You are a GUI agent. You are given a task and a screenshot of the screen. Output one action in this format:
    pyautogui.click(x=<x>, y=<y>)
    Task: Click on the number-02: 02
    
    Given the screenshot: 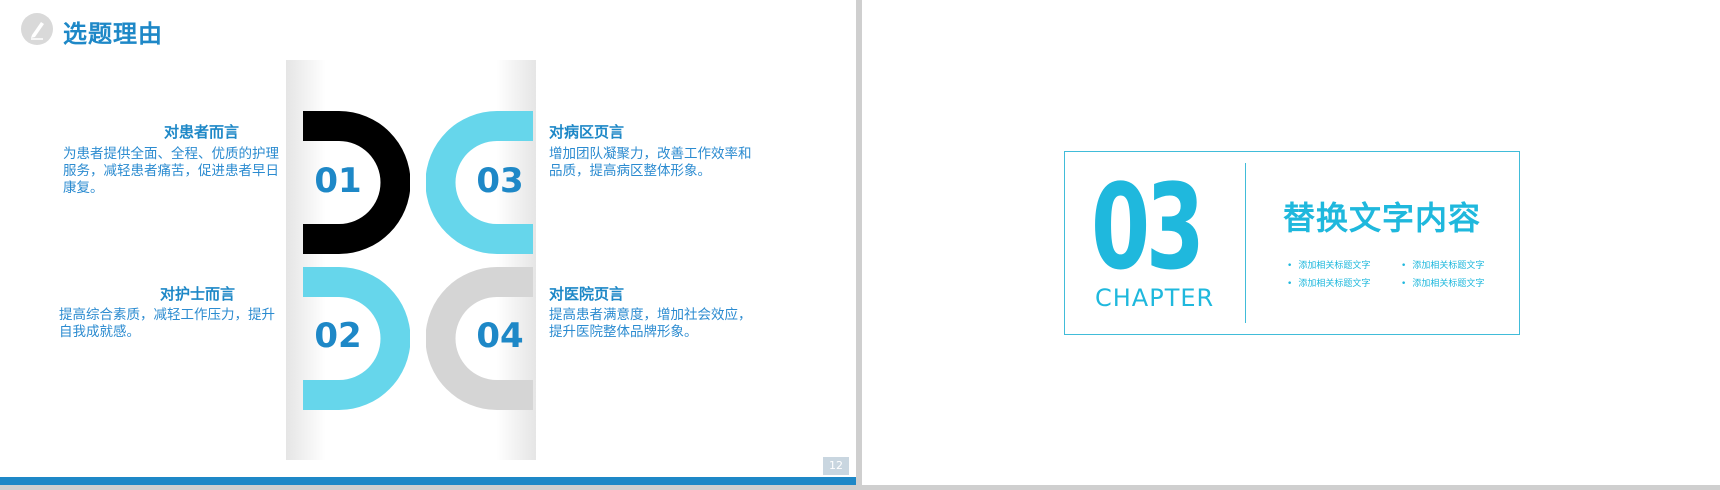 What is the action you would take?
    pyautogui.click(x=338, y=336)
    